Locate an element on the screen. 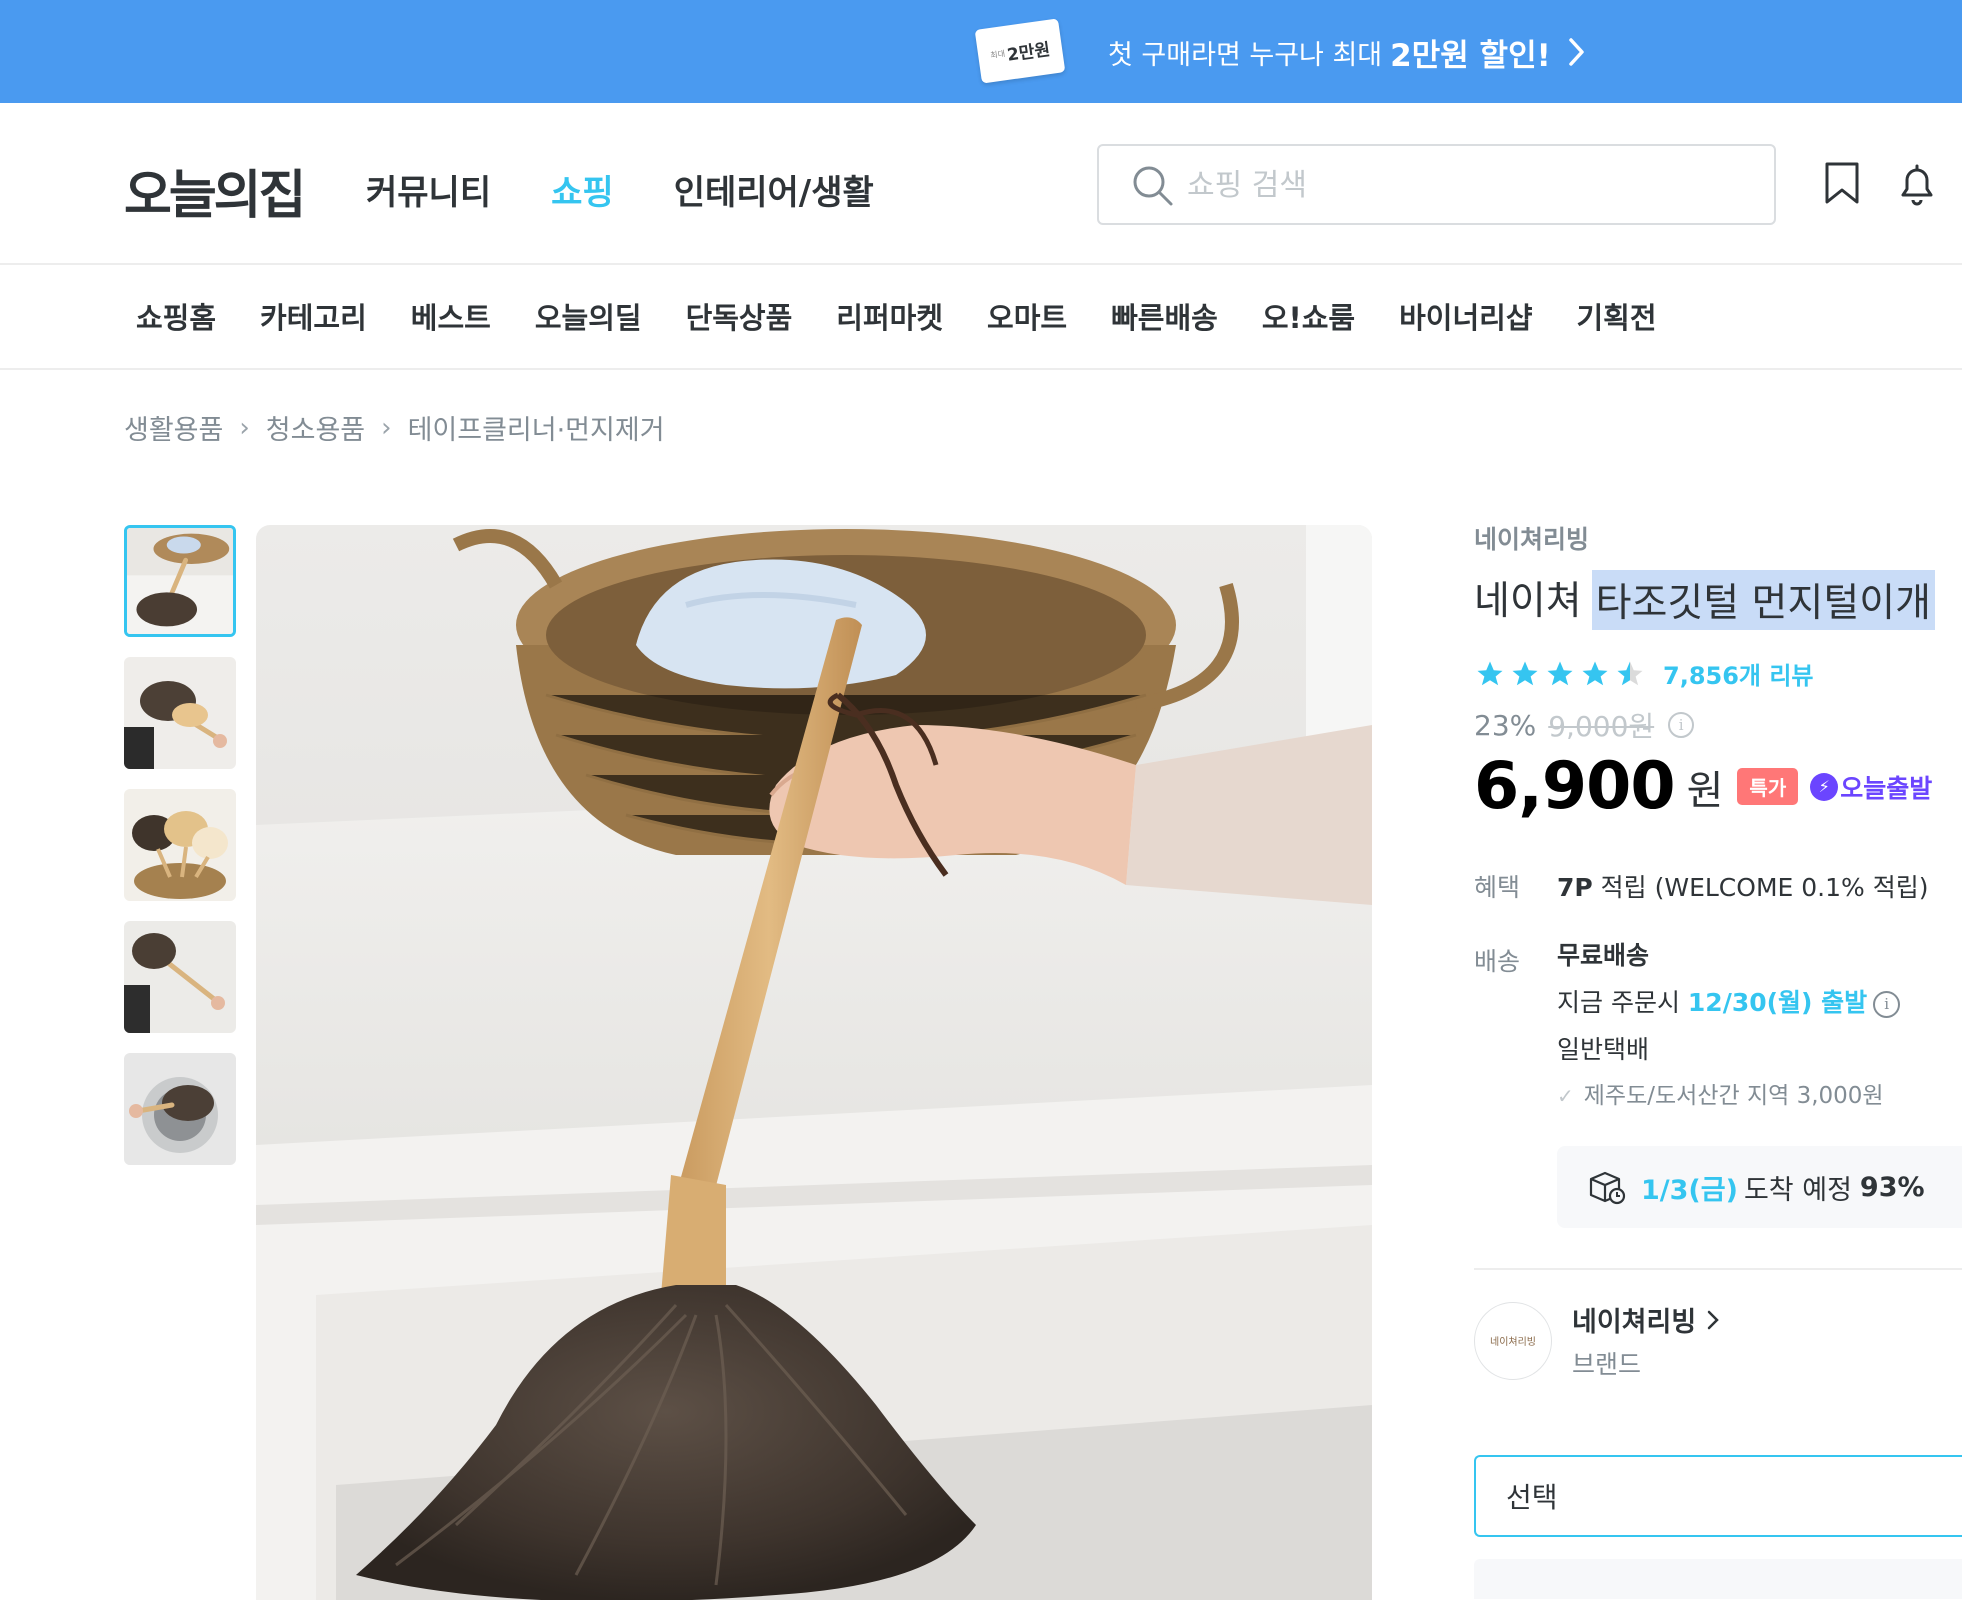 The height and width of the screenshot is (1600, 1962). ship-date: 12/30(월) 출발 is located at coordinates (1777, 1002).